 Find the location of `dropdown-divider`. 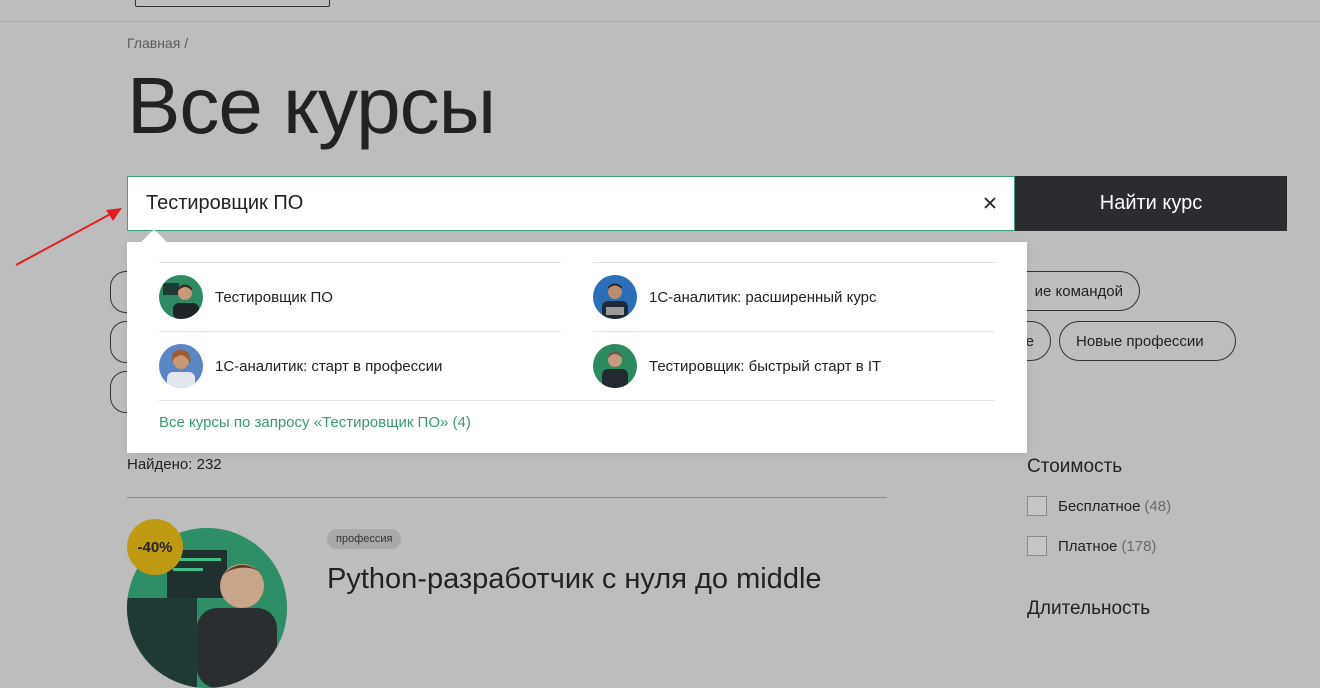

dropdown-divider is located at coordinates (577, 400).